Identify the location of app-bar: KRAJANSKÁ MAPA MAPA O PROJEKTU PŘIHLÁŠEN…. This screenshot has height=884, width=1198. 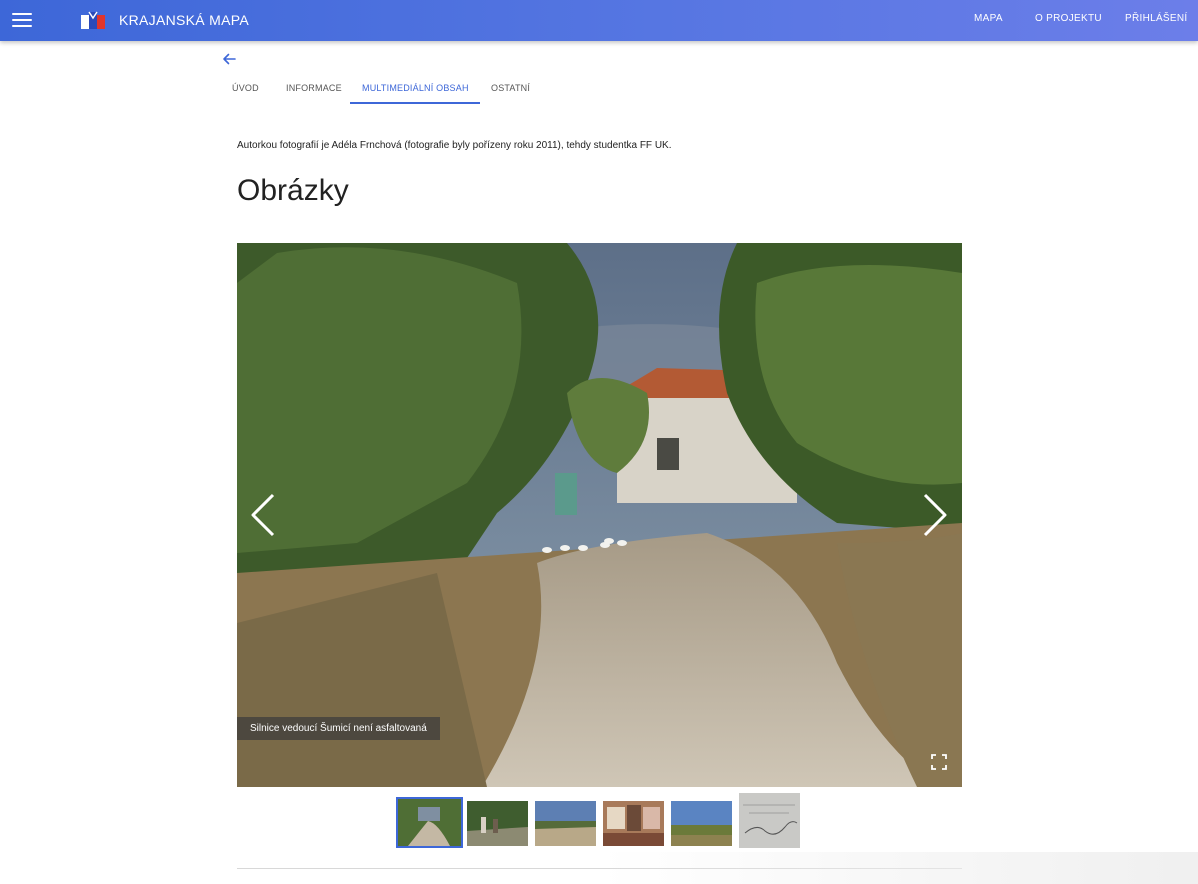
(599, 20).